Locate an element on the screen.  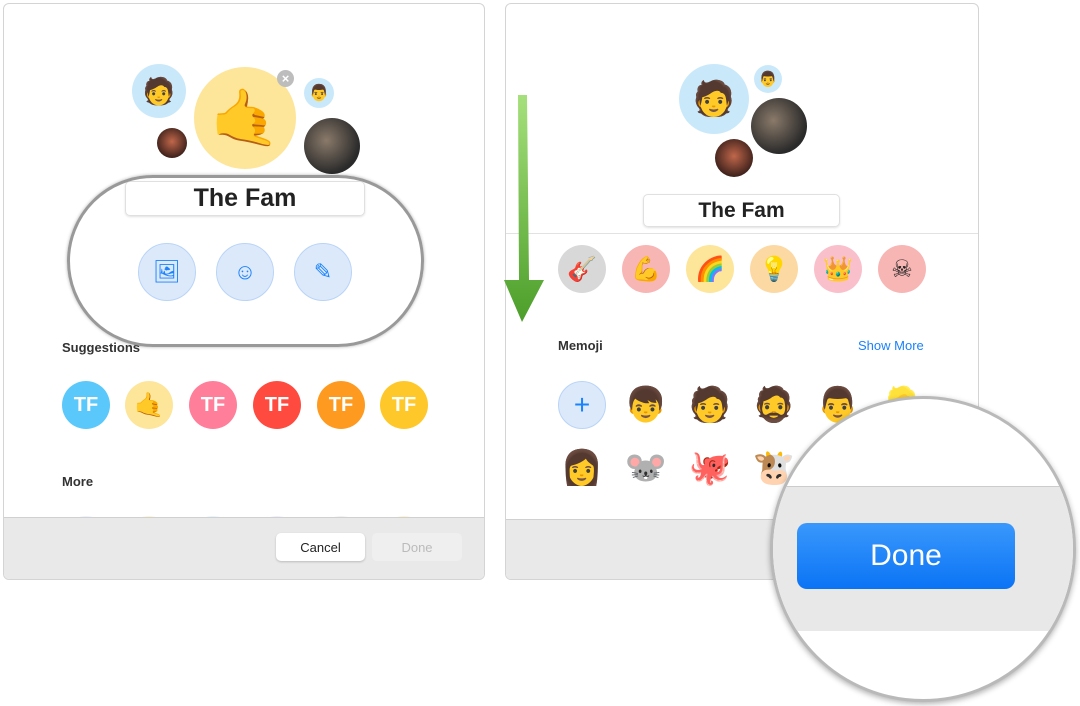
divider is located at coordinates (742, 233).